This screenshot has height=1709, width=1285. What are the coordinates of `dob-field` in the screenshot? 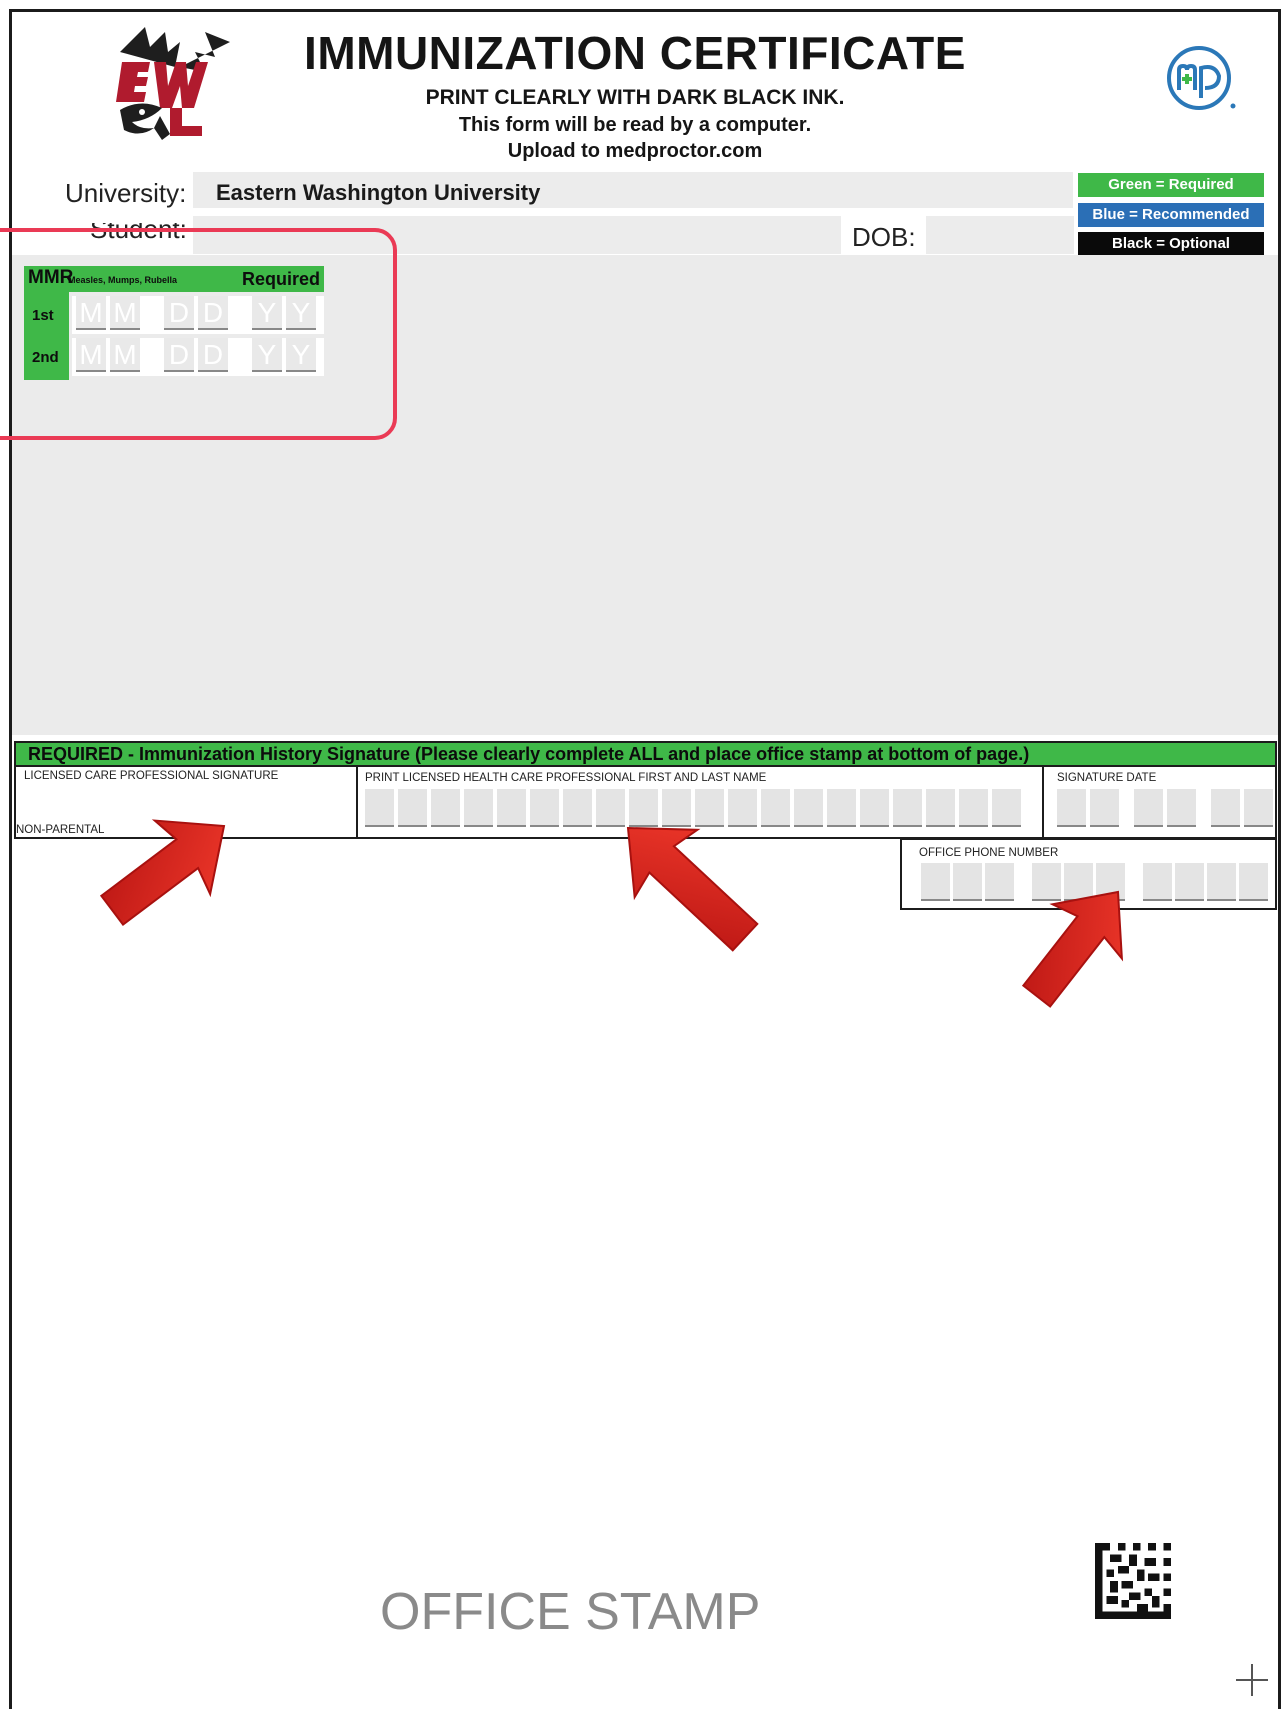 It's located at (1000, 235).